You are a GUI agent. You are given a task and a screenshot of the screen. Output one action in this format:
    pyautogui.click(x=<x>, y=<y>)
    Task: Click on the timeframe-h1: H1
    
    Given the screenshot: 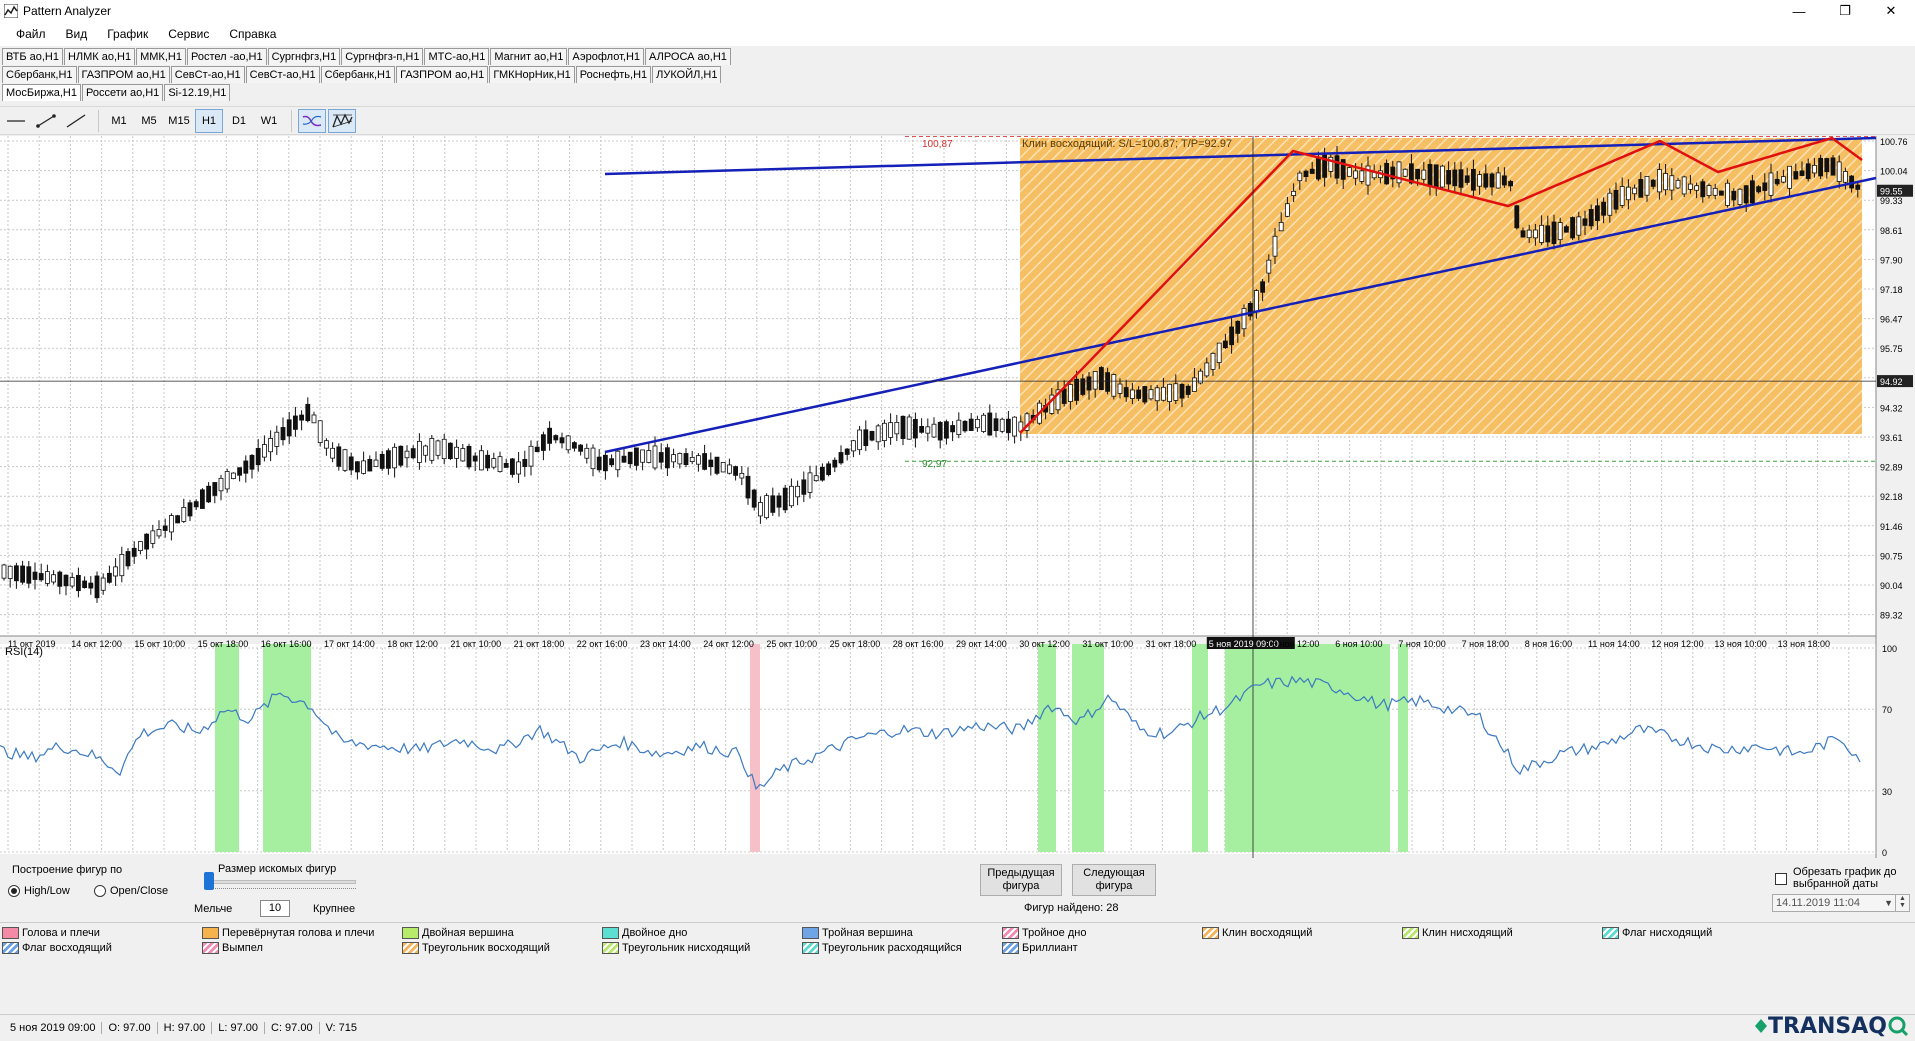 What is the action you would take?
    pyautogui.click(x=209, y=120)
    